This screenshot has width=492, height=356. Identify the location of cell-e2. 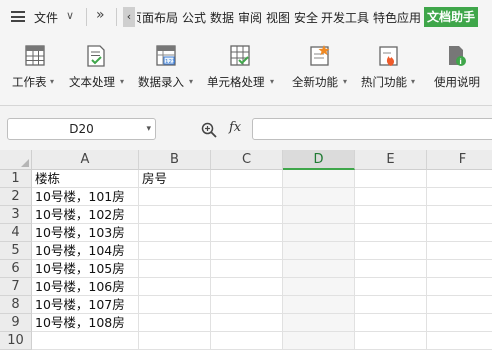
(391, 197).